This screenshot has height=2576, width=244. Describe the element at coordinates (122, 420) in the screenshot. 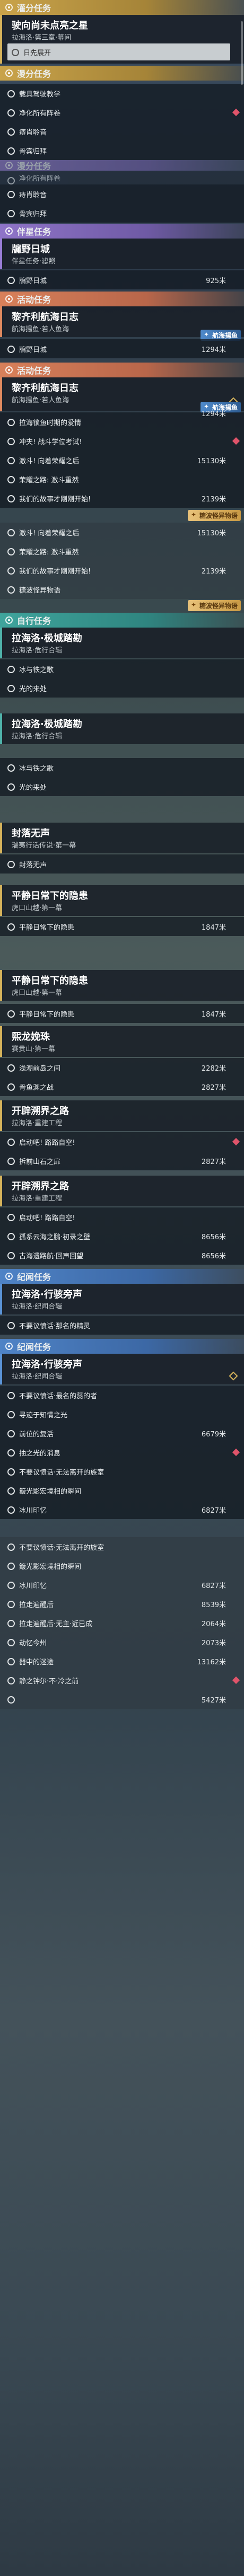

I see `list-item: 拉海锁鱼时期的爱情 1294米` at that location.